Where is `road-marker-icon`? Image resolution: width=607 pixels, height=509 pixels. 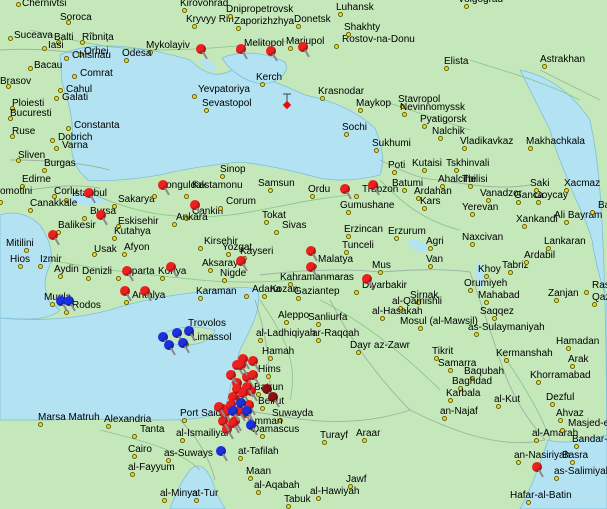
road-marker-icon is located at coordinates (287, 103).